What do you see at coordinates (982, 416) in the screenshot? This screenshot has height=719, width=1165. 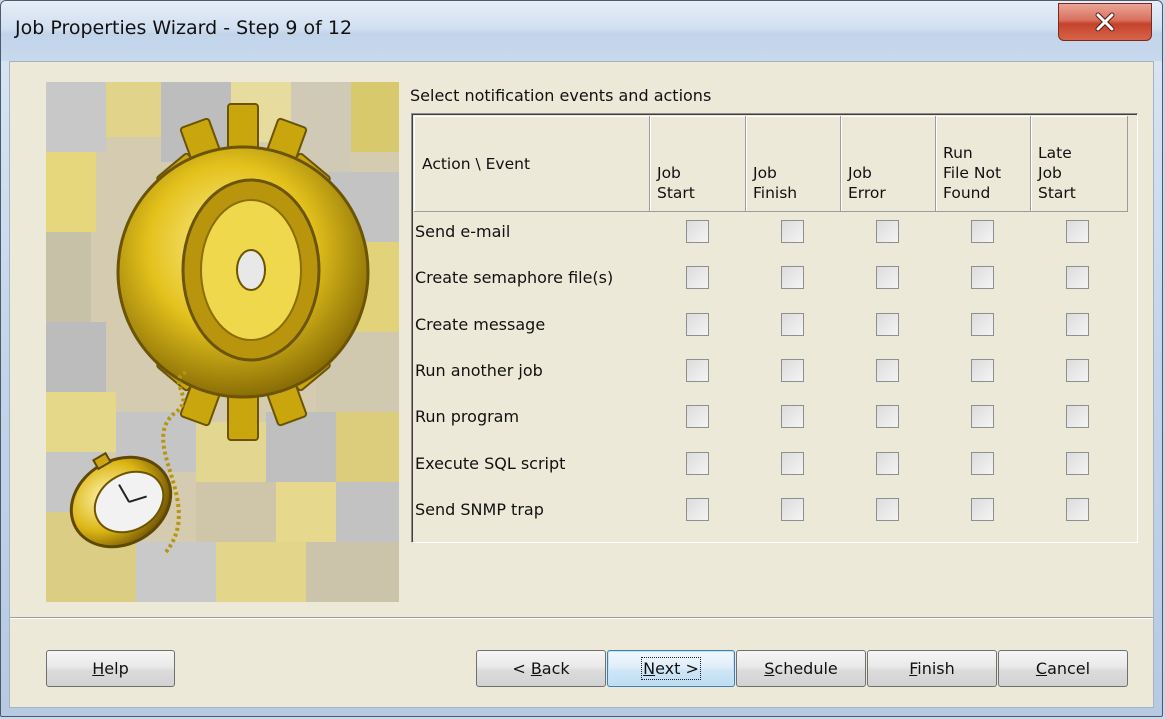 I see `checkbox-run-program-run-file-not-found` at bounding box center [982, 416].